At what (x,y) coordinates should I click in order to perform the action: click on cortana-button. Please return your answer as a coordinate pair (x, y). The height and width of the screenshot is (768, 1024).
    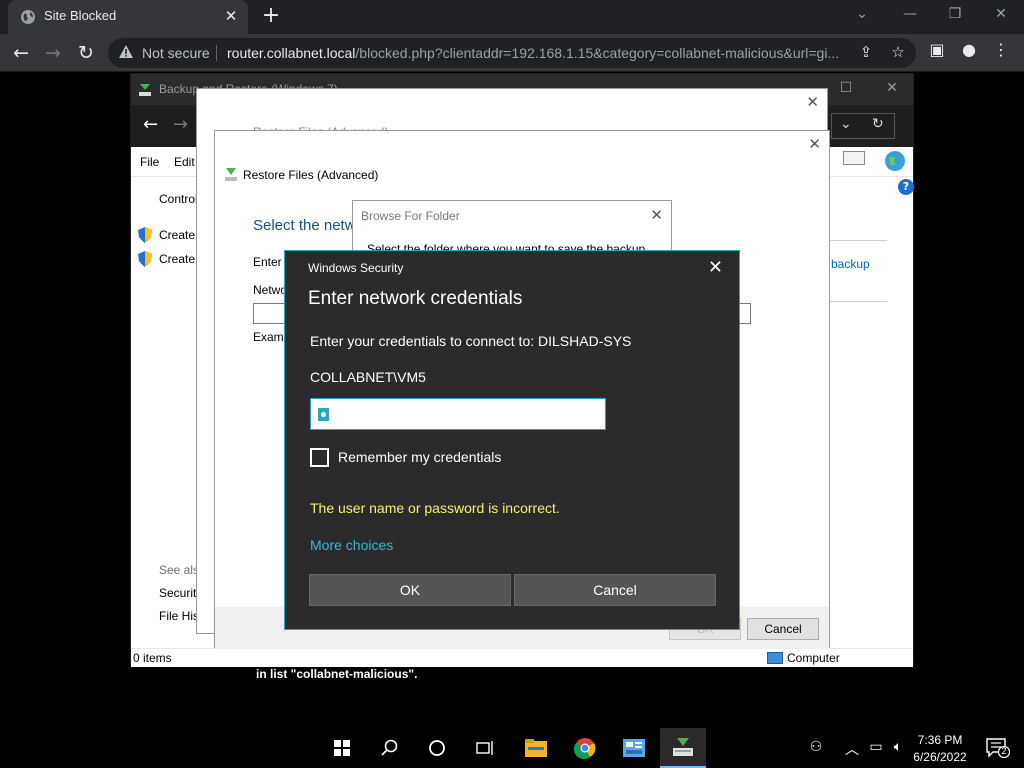
    Looking at the image, I should click on (437, 748).